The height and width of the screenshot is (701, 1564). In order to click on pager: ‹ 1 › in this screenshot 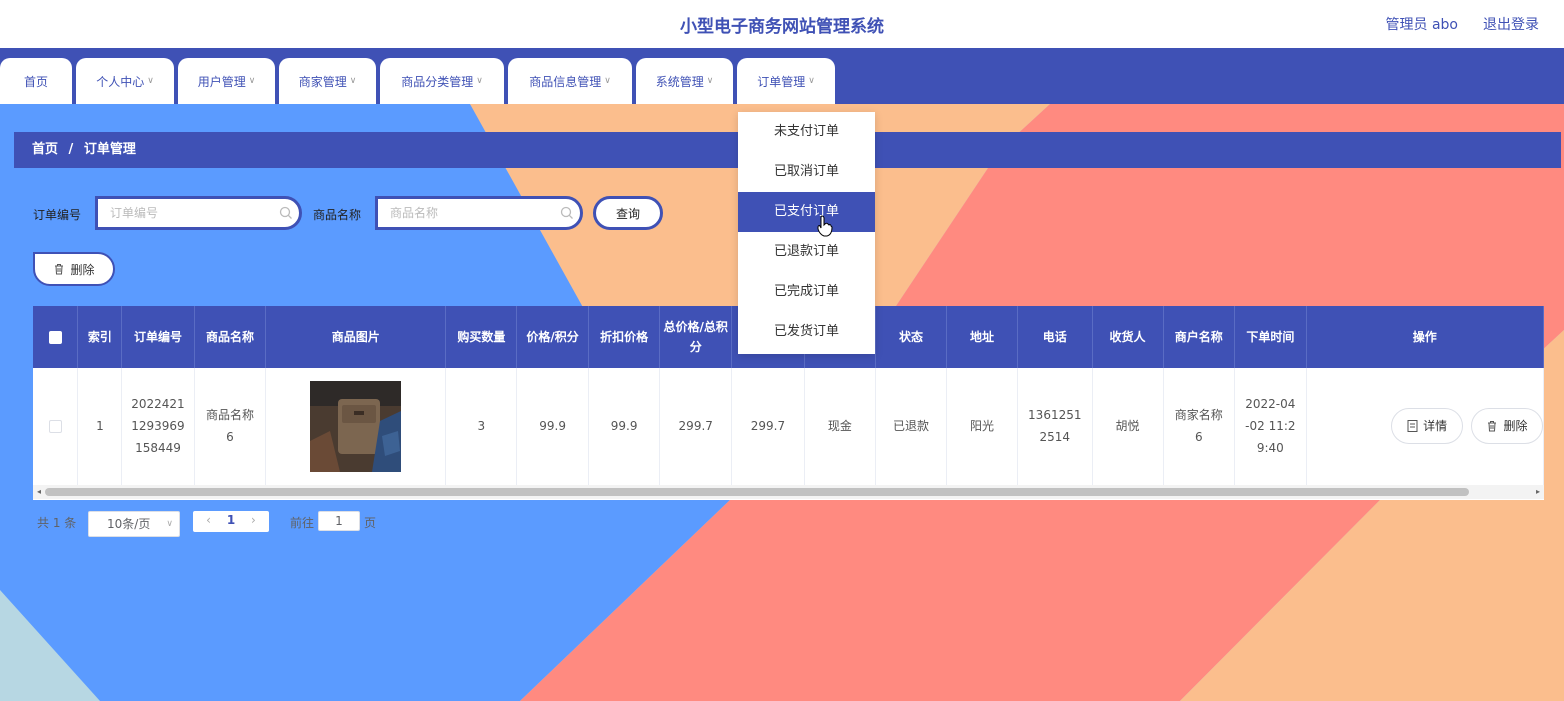, I will do `click(231, 521)`.